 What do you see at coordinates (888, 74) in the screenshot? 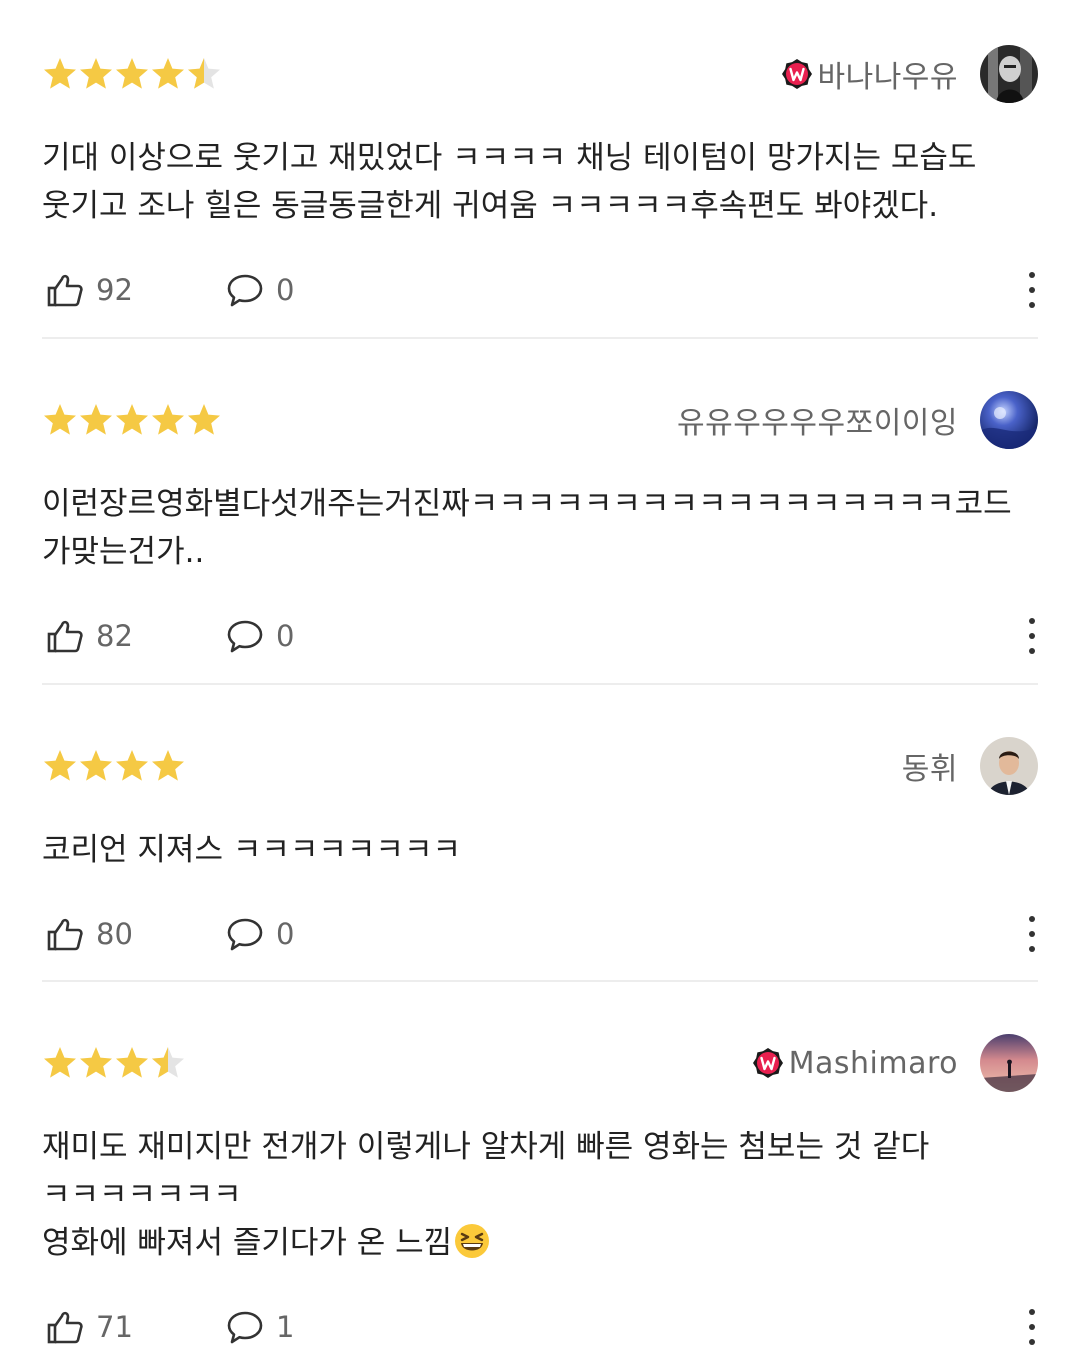
I see `author-nickname: 바나나우유` at bounding box center [888, 74].